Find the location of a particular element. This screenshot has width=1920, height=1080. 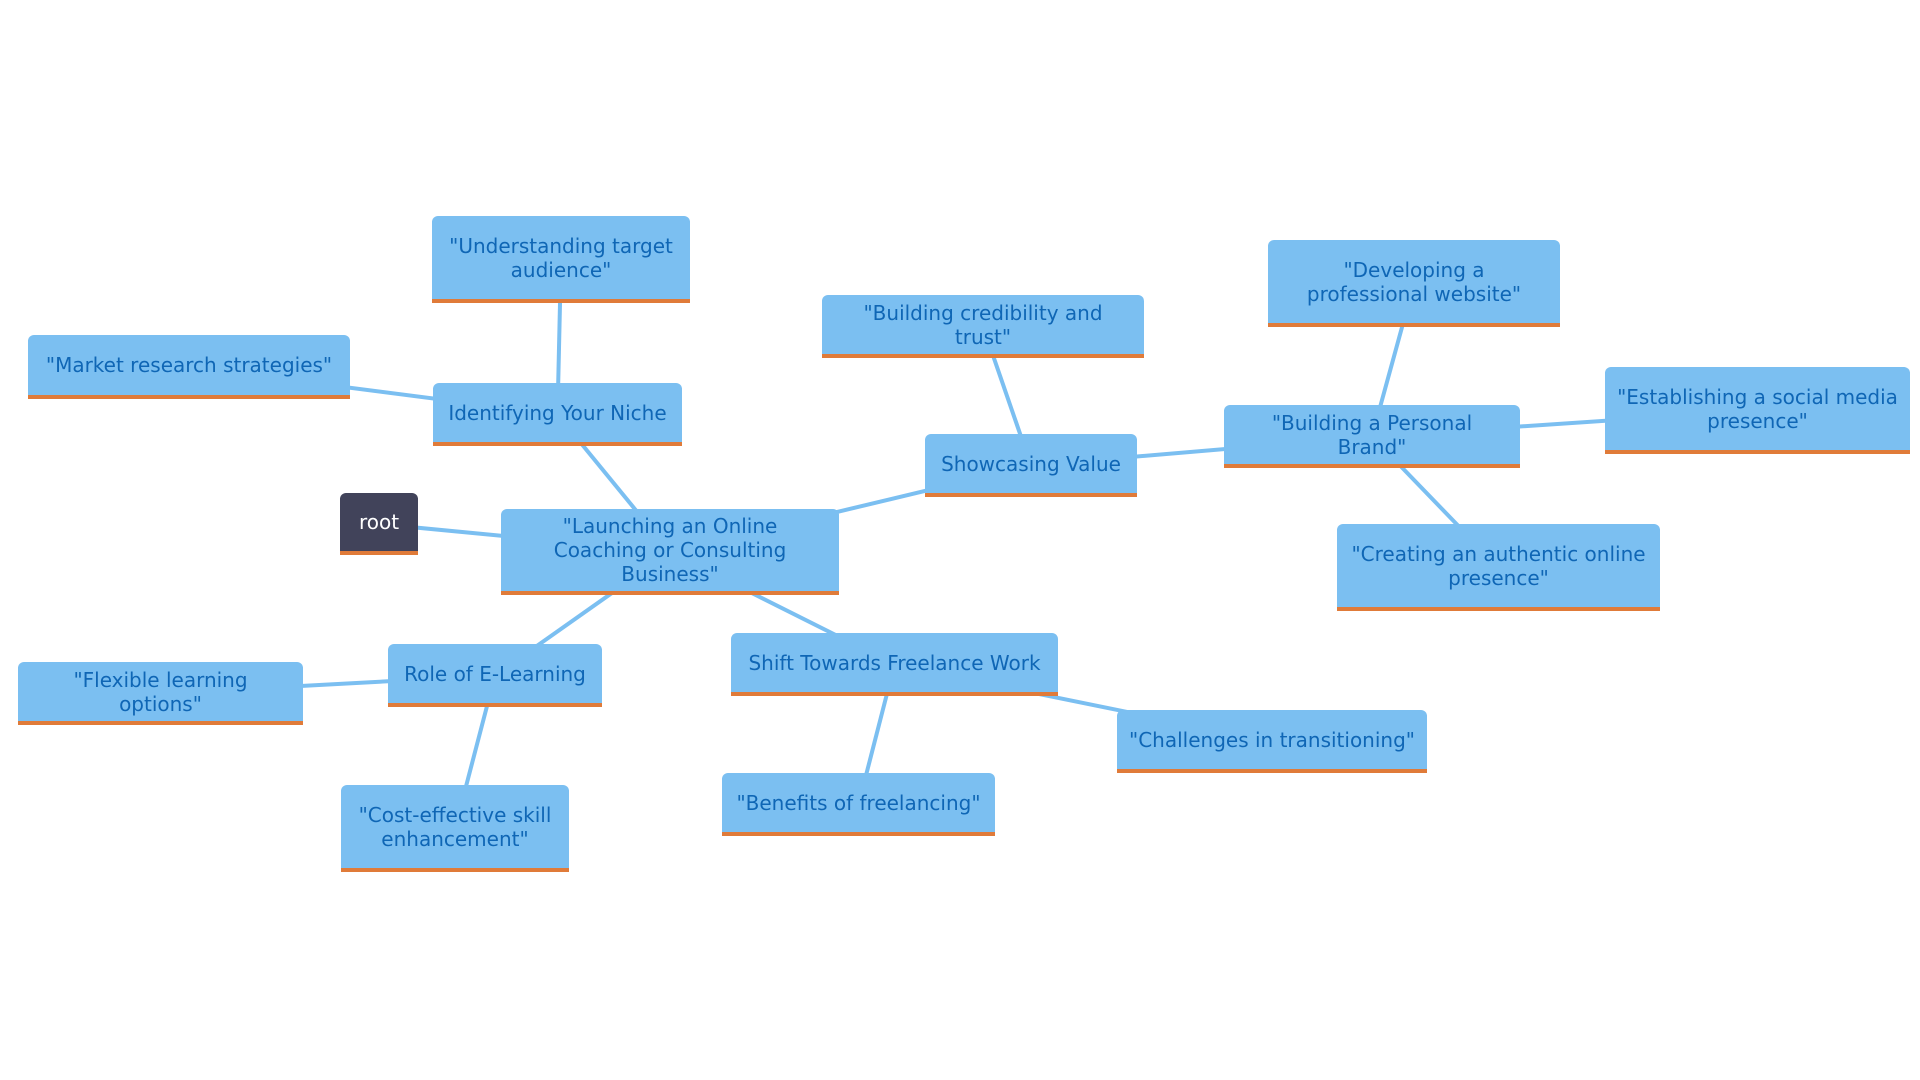

role-of-elearning-node: Role of E-Learning is located at coordinates (495, 675).